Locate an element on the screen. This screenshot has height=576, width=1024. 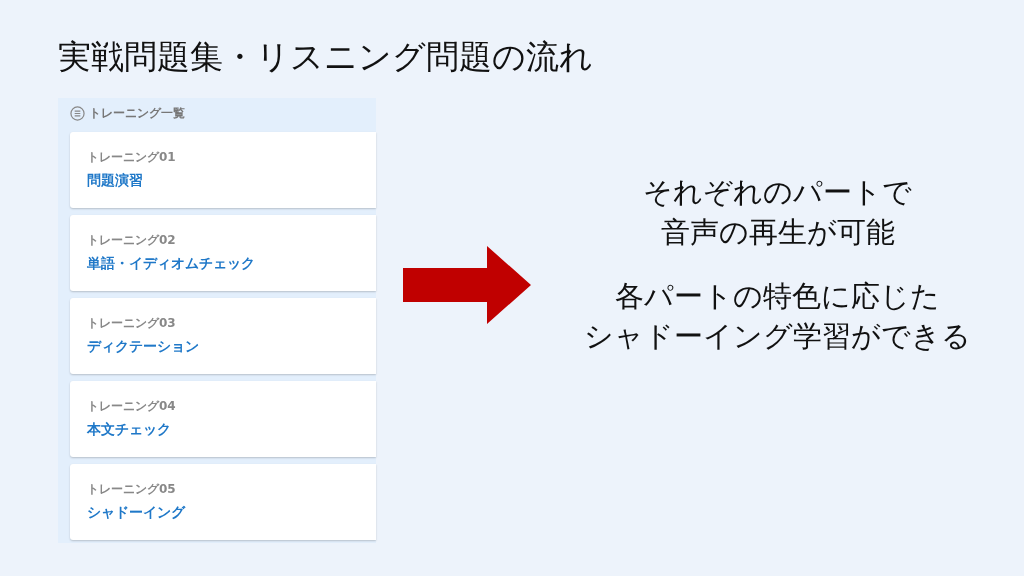
slide-title: 実戦問題集・リスニング問題の流れ is located at coordinates (325, 57).